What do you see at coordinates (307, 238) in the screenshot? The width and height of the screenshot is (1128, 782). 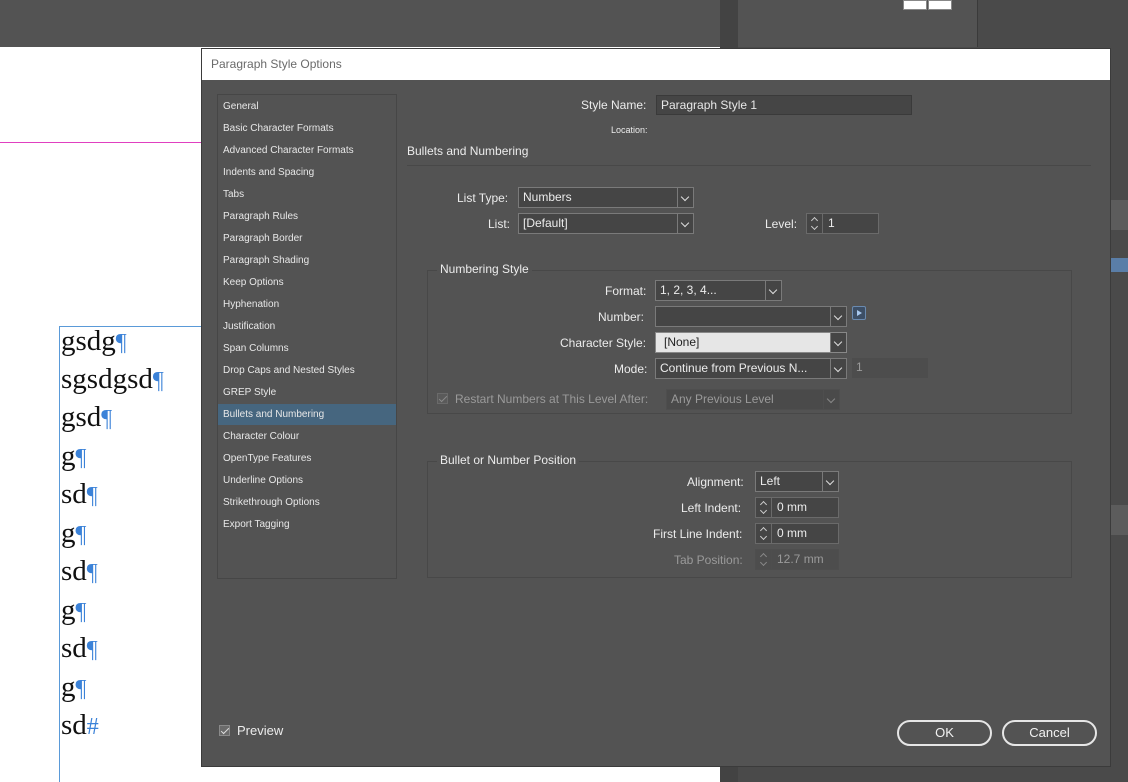 I see `category-paragraph-border: Paragraph Border` at bounding box center [307, 238].